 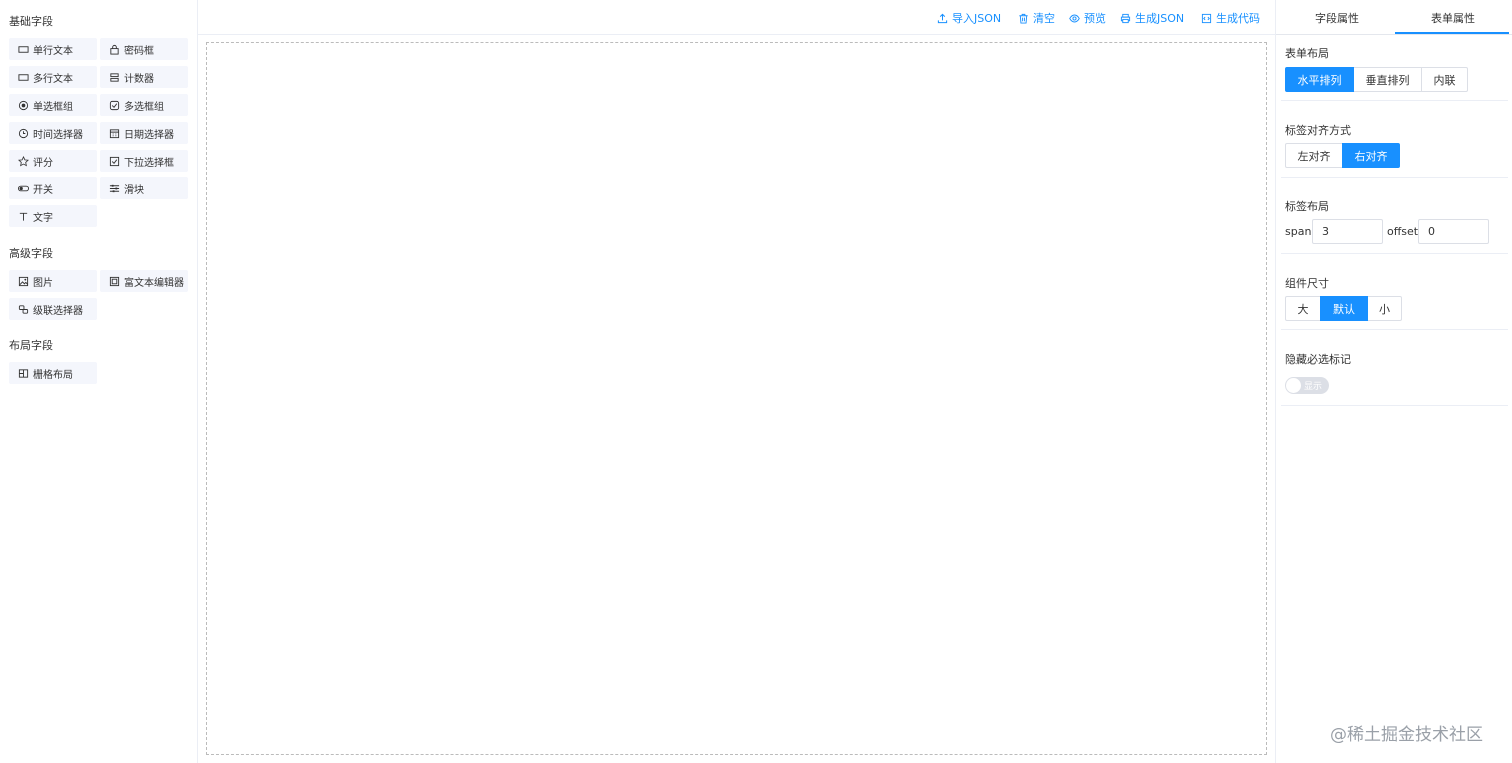 I want to click on counter-icon, so click(x=114, y=77).